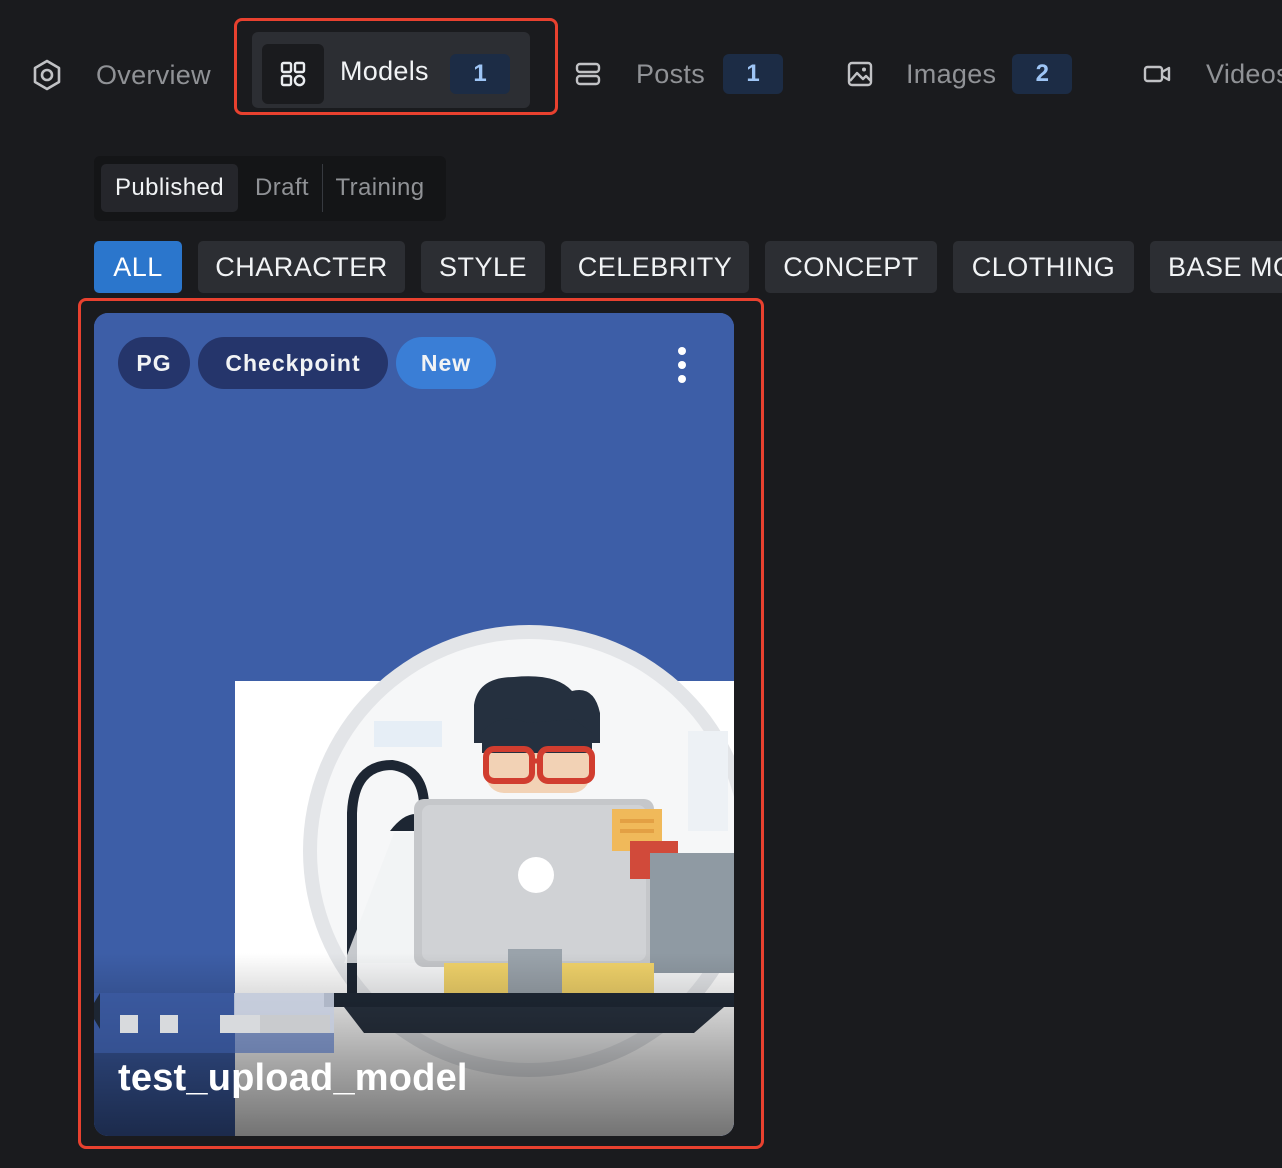 This screenshot has width=1282, height=1168. I want to click on hexagon-icon, so click(47, 75).